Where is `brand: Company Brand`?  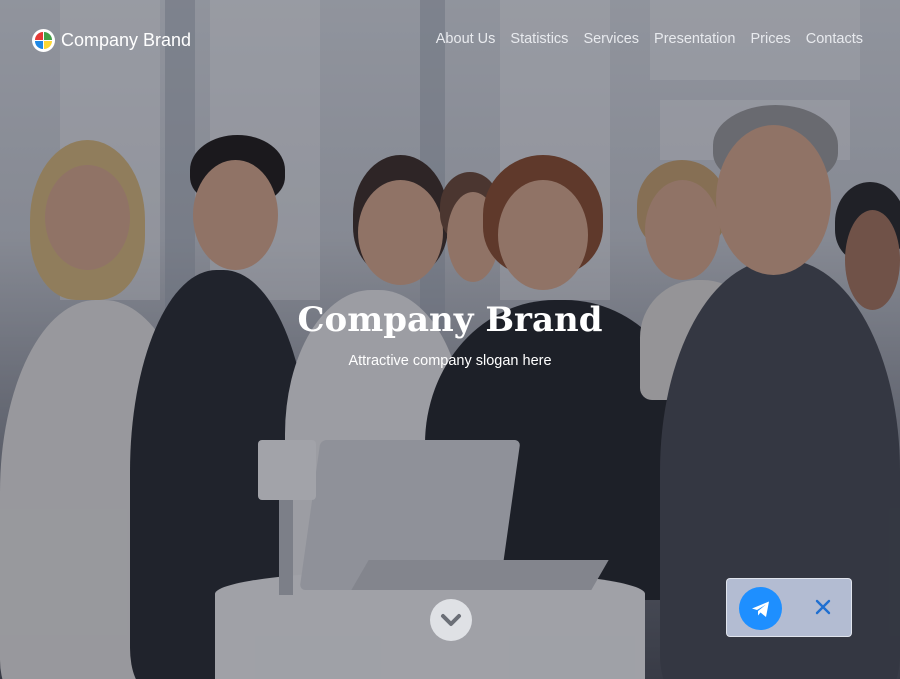 brand: Company Brand is located at coordinates (111, 40).